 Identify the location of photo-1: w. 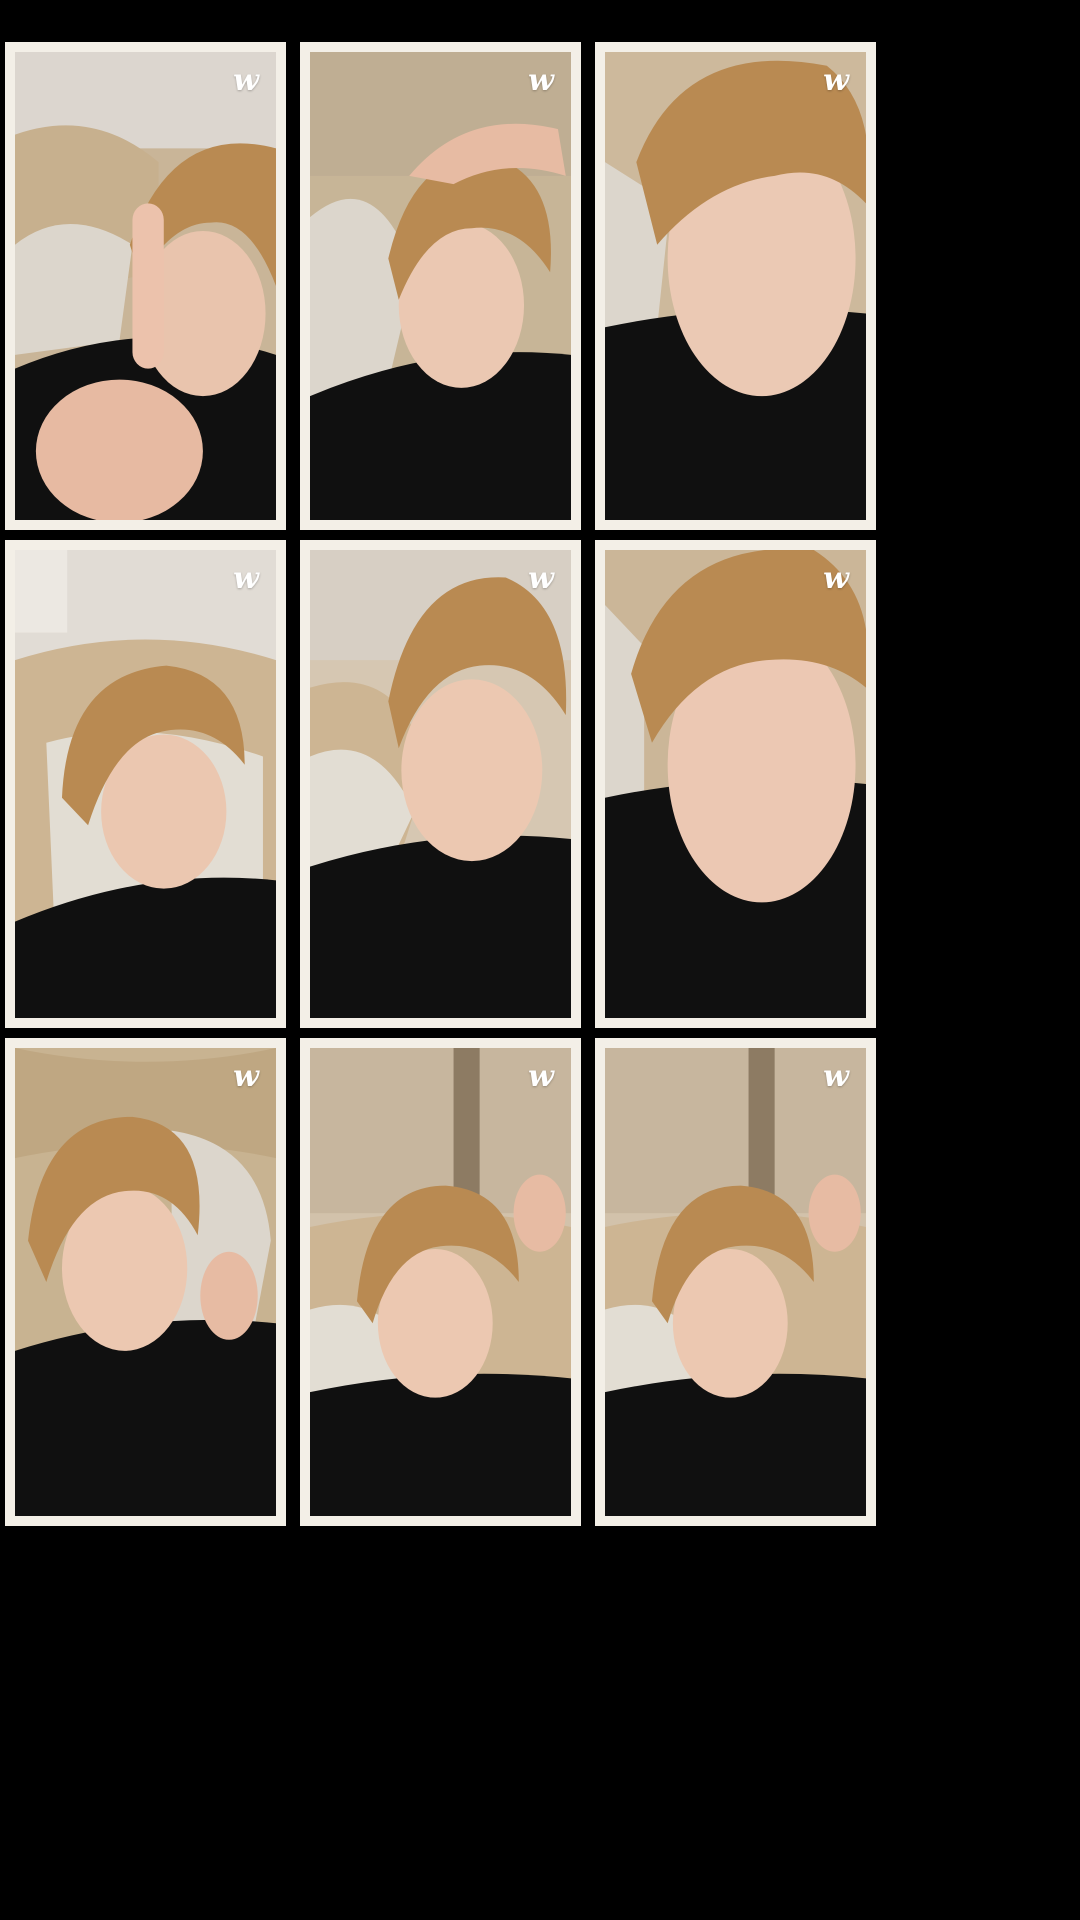
(145, 286).